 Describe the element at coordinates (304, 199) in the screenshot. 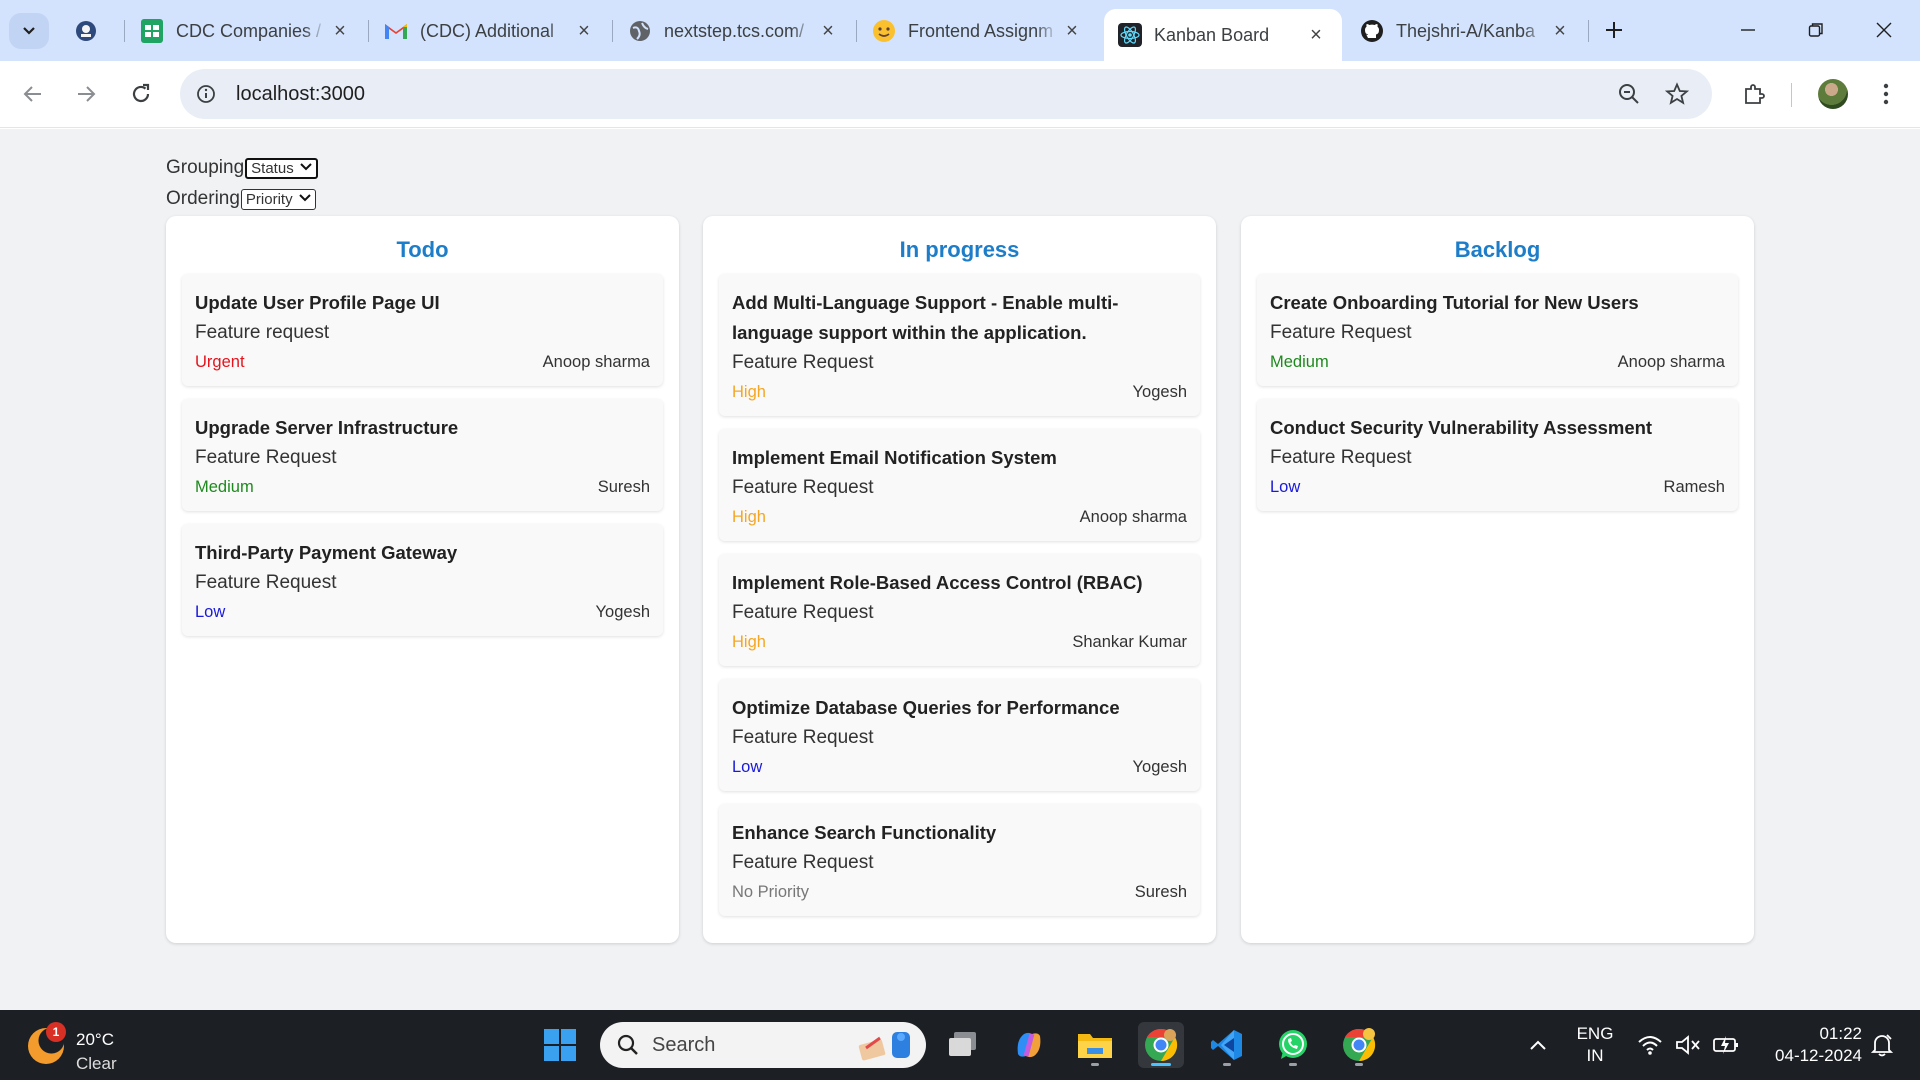

I see `chevron-down-icon` at that location.